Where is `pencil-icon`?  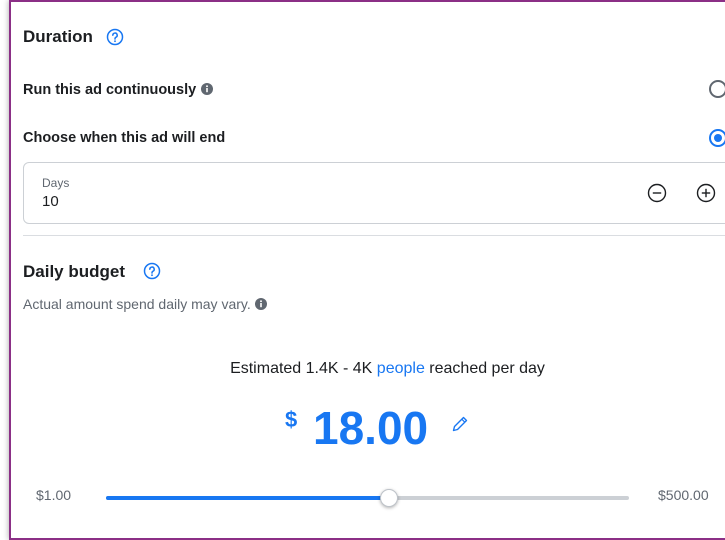 pencil-icon is located at coordinates (460, 424).